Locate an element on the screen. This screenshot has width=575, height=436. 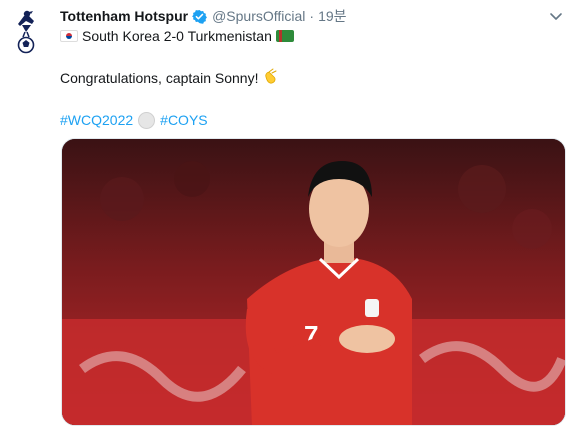
verified-badge-icon is located at coordinates (200, 16).